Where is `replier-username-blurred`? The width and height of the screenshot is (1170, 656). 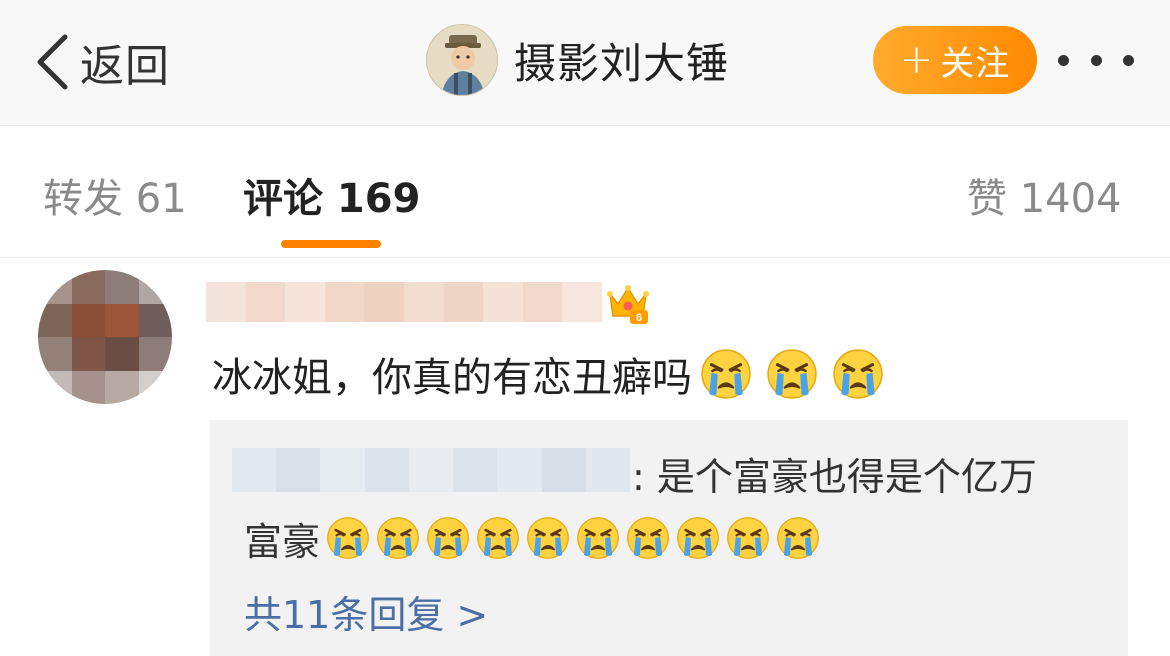 replier-username-blurred is located at coordinates (431, 470).